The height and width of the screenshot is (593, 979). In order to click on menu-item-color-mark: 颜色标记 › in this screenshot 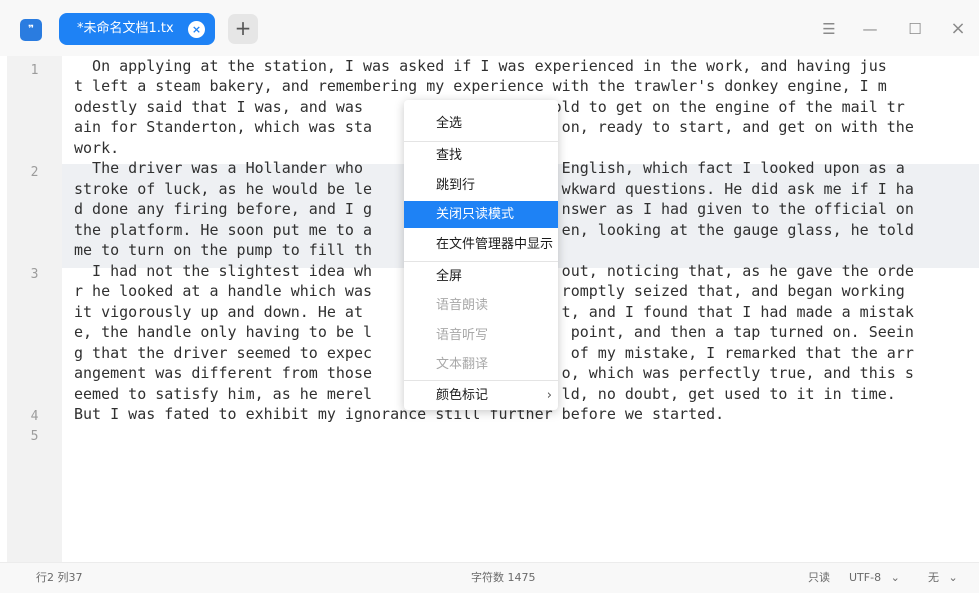, I will do `click(481, 395)`.